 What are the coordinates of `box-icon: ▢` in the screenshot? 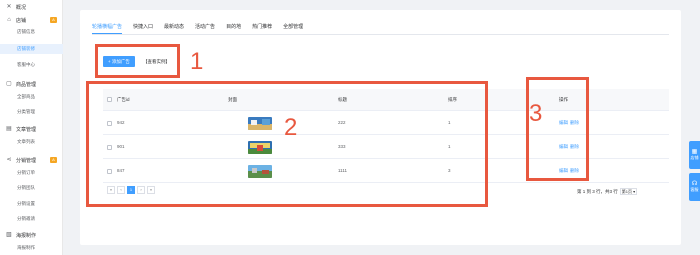 It's located at (9, 84).